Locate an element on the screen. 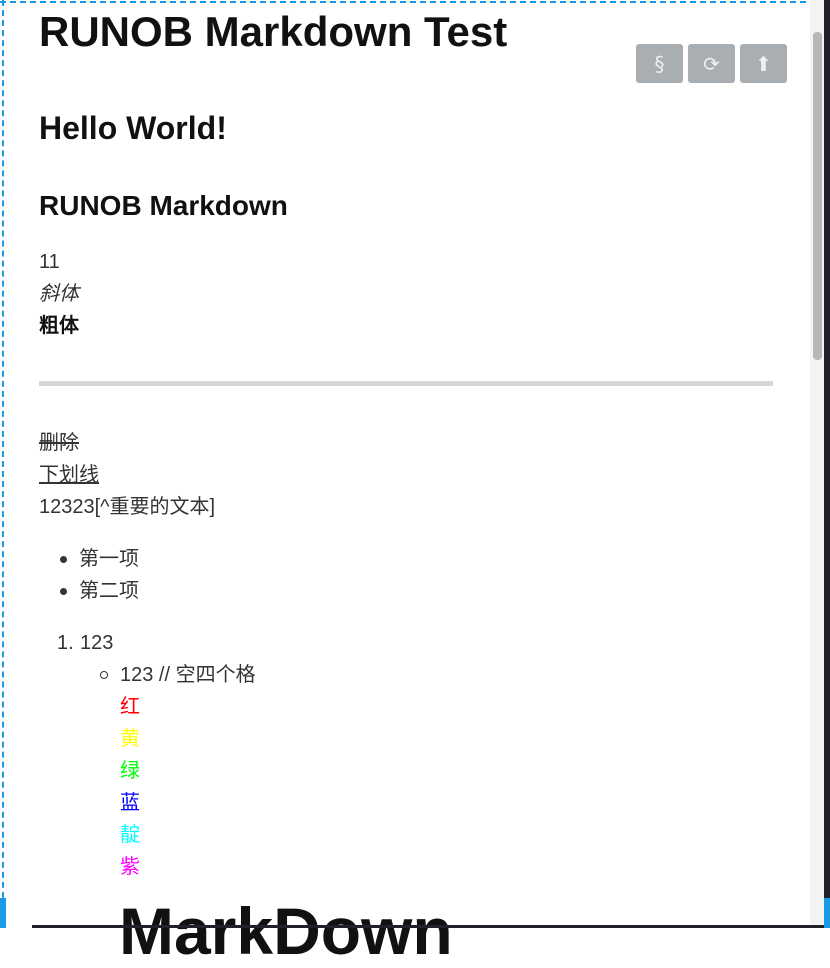  colored-text: 红 is located at coordinates (130, 706).